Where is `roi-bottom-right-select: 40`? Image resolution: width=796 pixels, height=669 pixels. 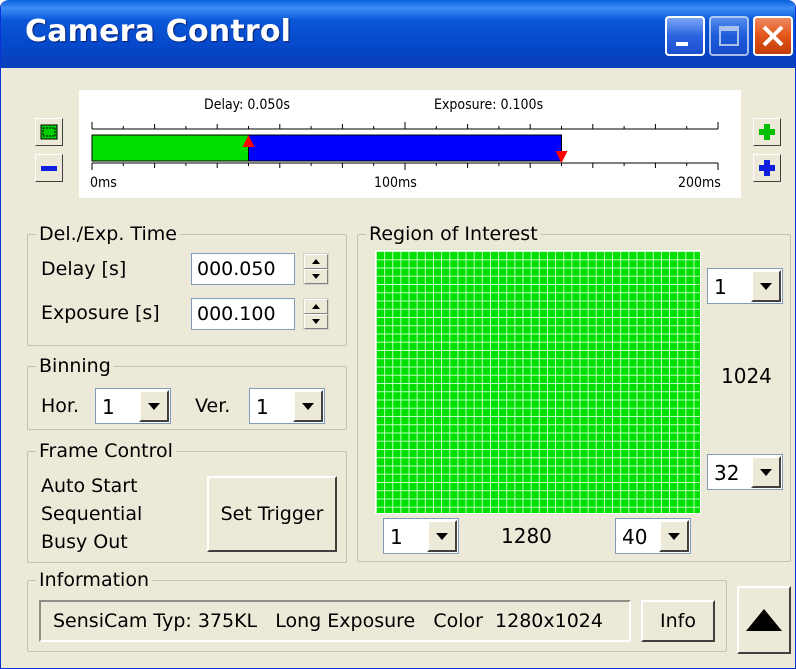 roi-bottom-right-select: 40 is located at coordinates (653, 536).